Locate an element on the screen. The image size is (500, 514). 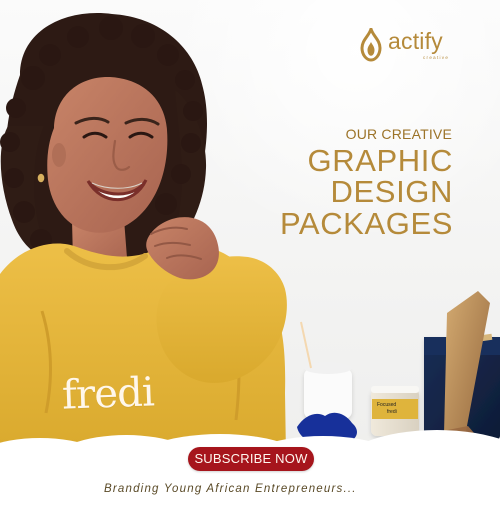
white-cup is located at coordinates (328, 393).